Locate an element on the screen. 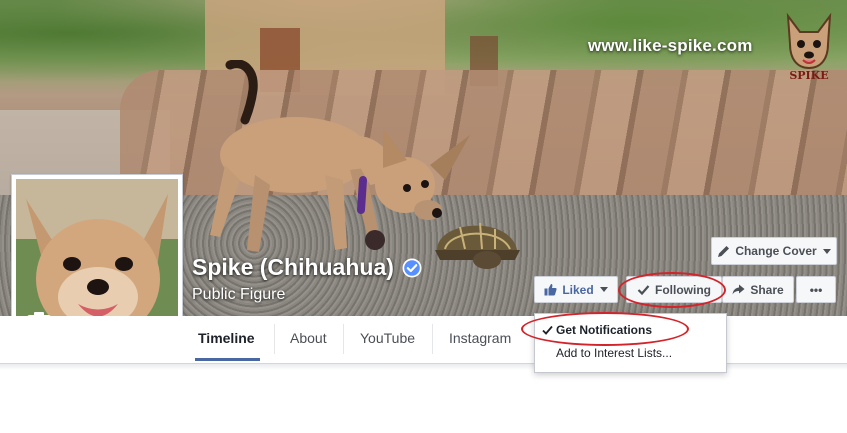 The width and height of the screenshot is (847, 433). share-button: Share is located at coordinates (758, 289).